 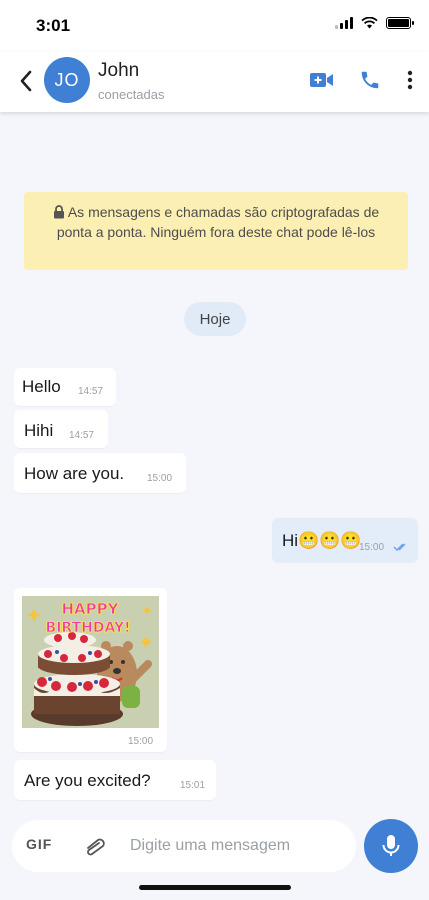 I want to click on more-options-button, so click(x=410, y=80).